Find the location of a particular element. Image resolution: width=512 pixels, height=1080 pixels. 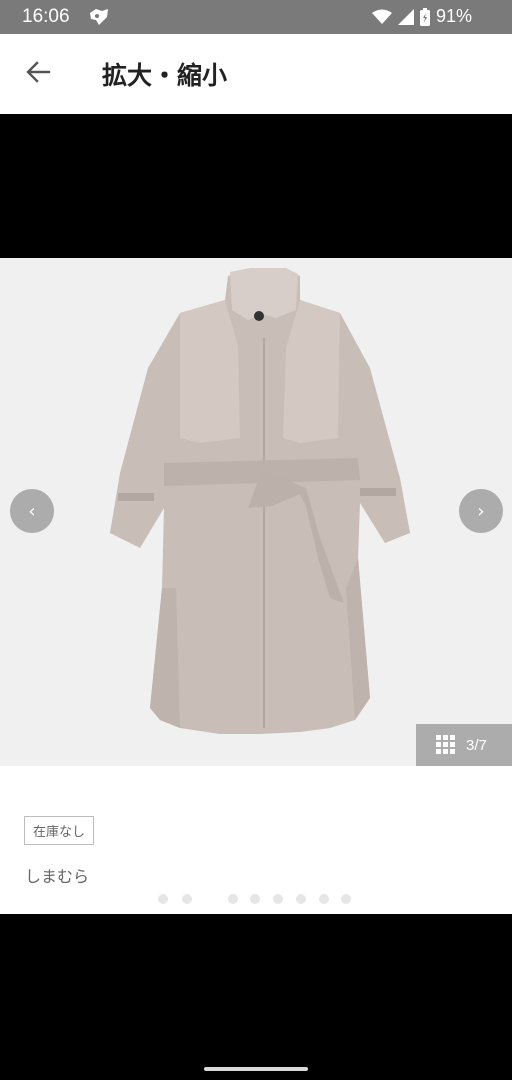

home-indicator is located at coordinates (256, 1069).